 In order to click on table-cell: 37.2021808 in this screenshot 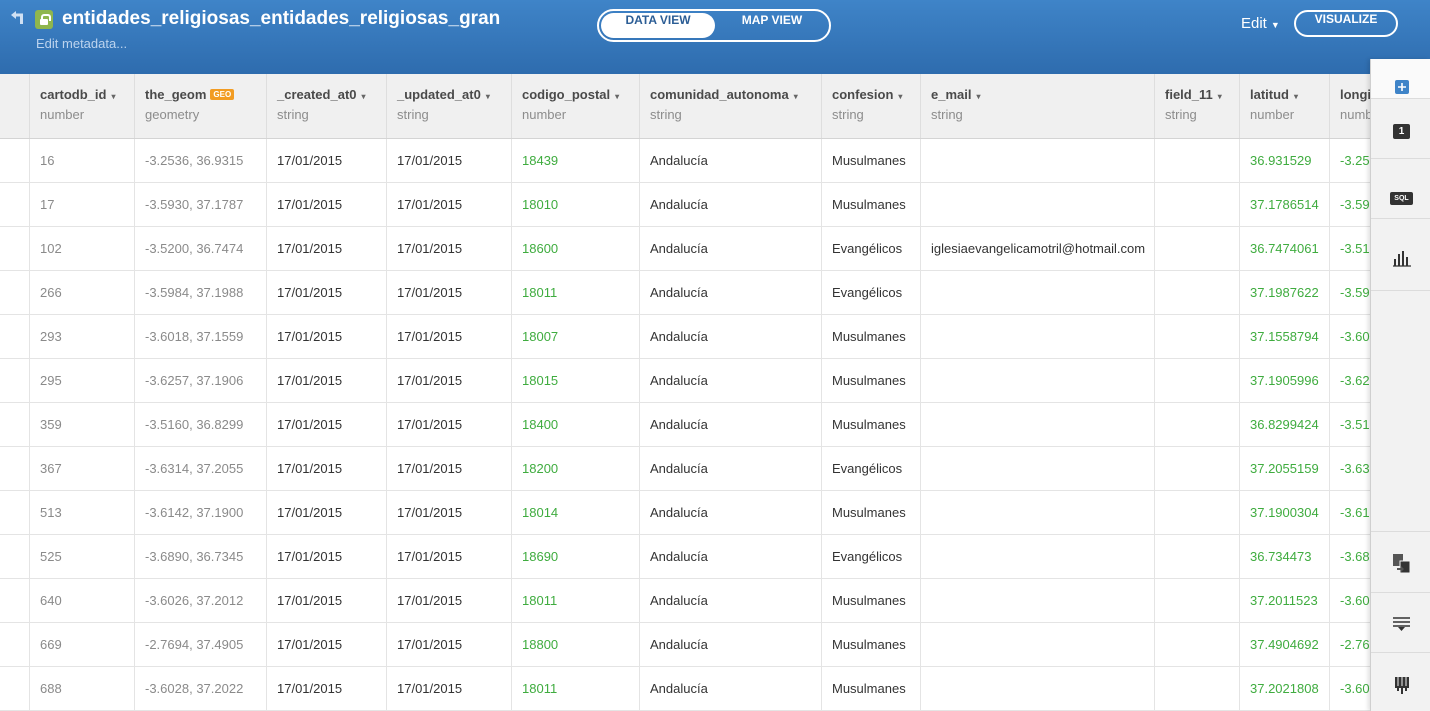, I will do `click(1284, 689)`.